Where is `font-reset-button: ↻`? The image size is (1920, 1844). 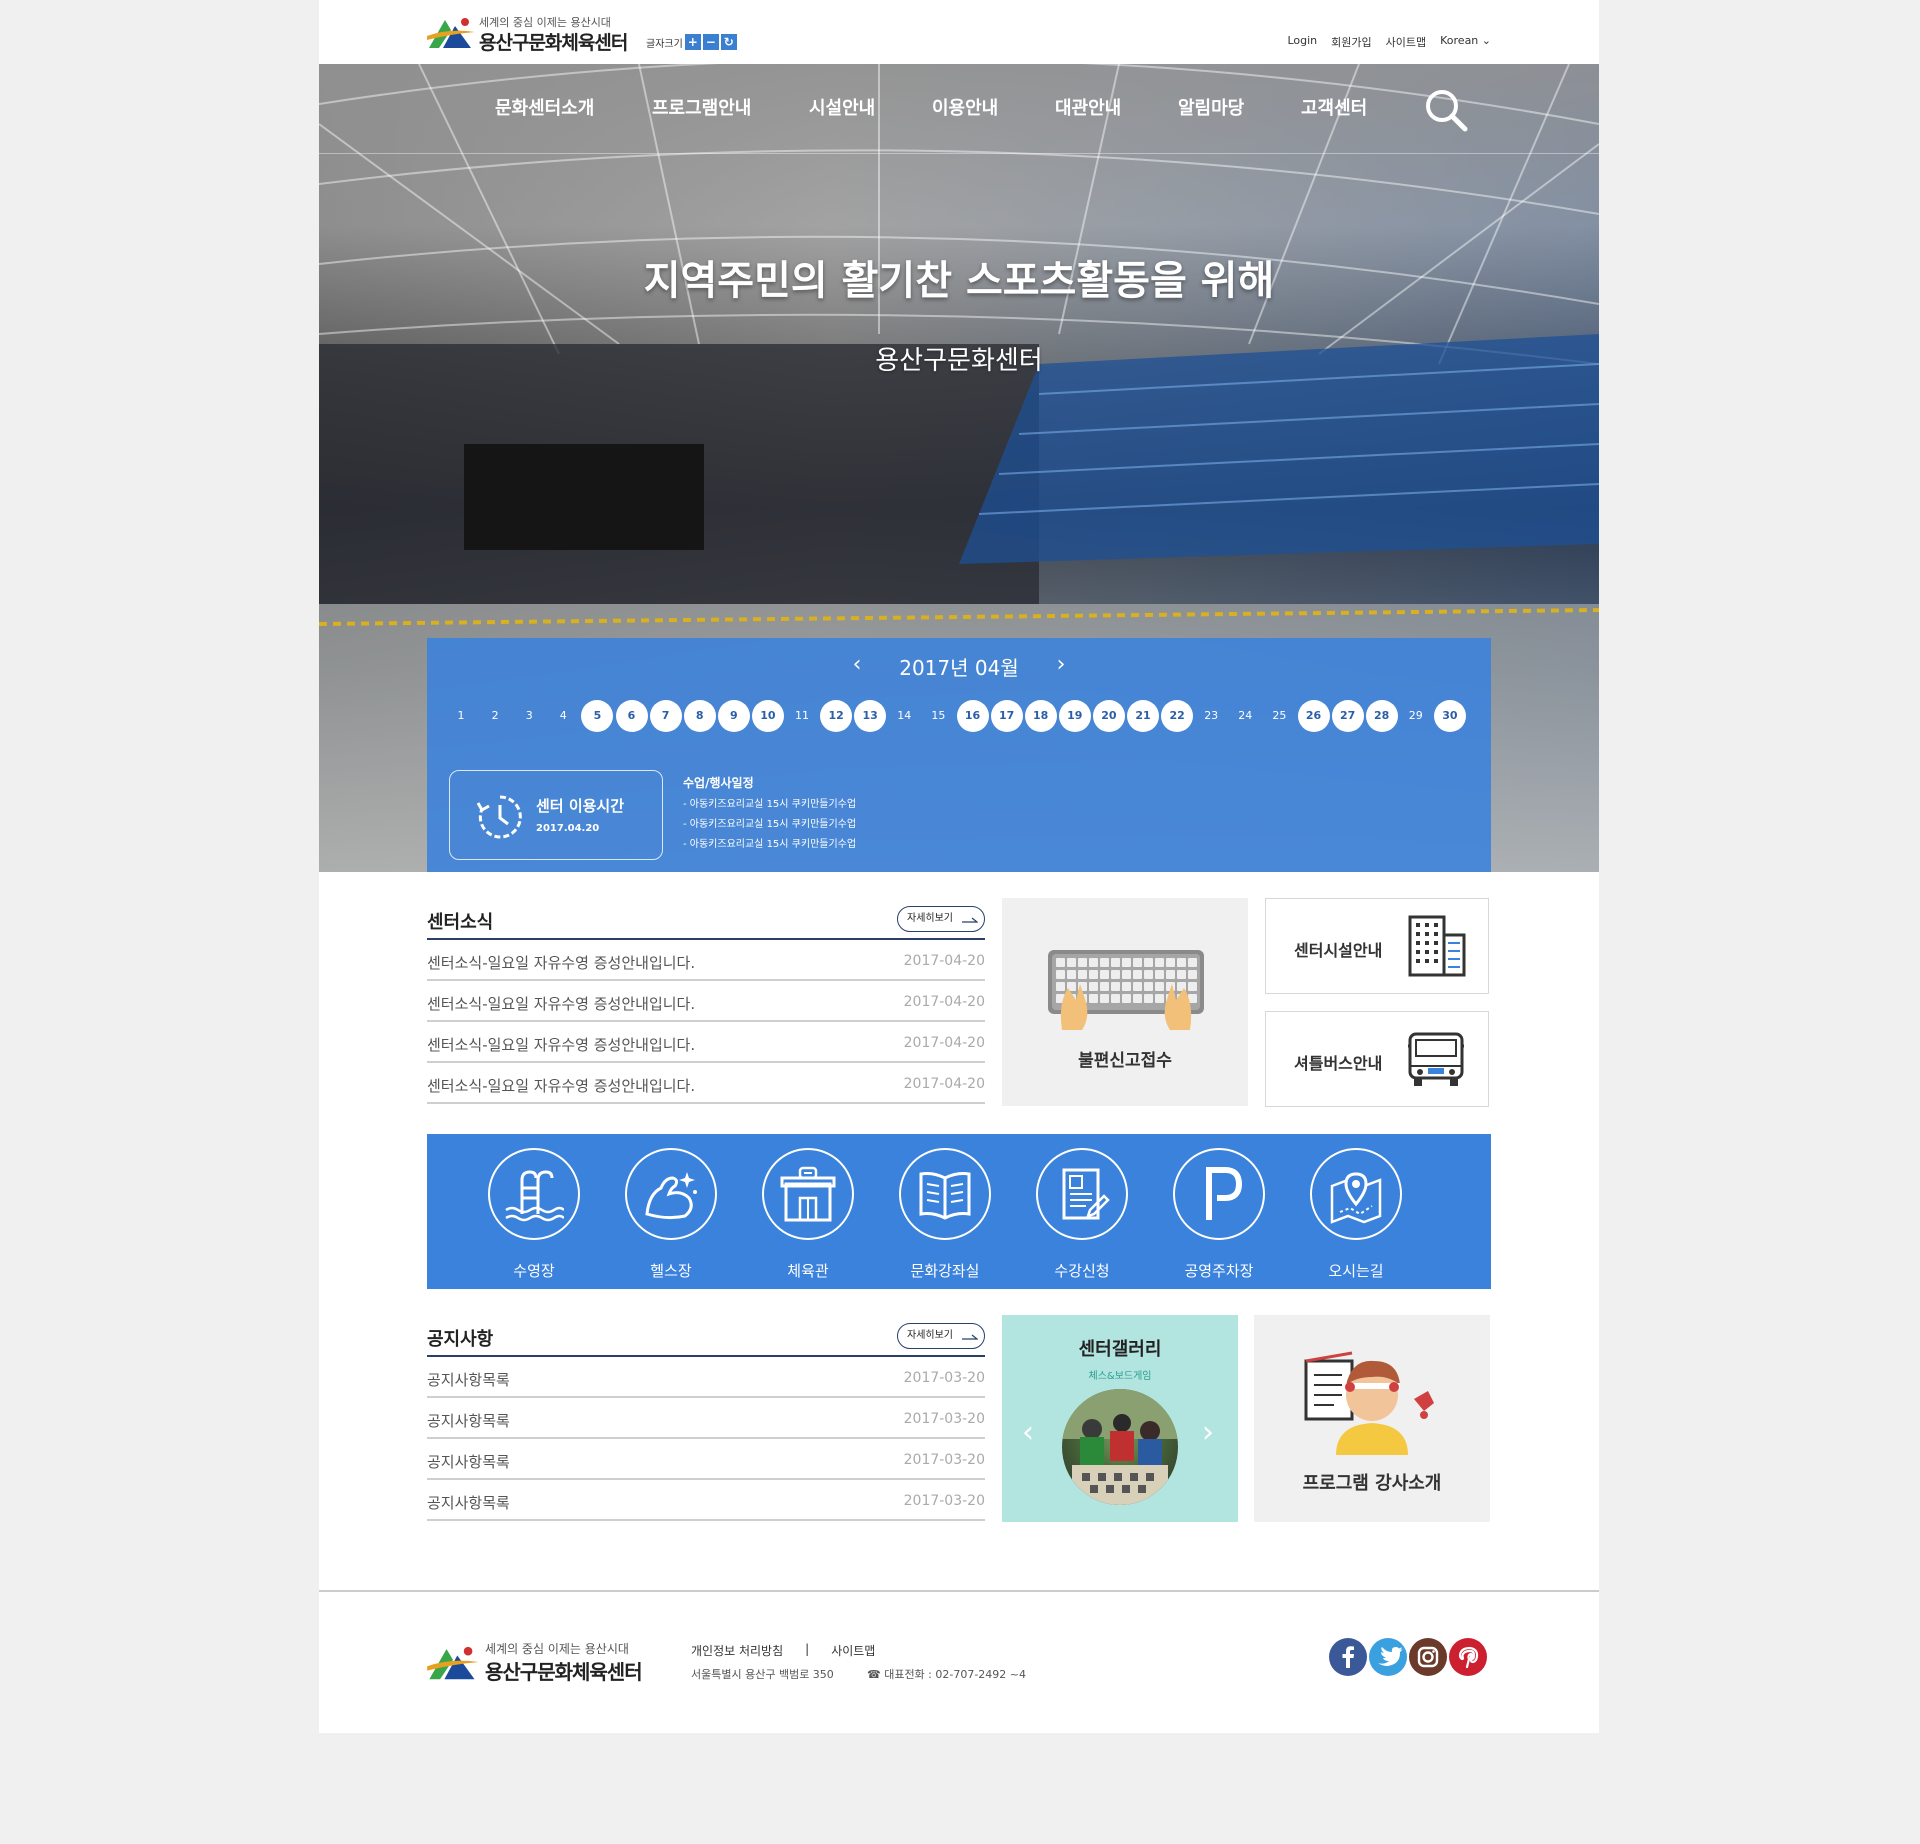 font-reset-button: ↻ is located at coordinates (728, 42).